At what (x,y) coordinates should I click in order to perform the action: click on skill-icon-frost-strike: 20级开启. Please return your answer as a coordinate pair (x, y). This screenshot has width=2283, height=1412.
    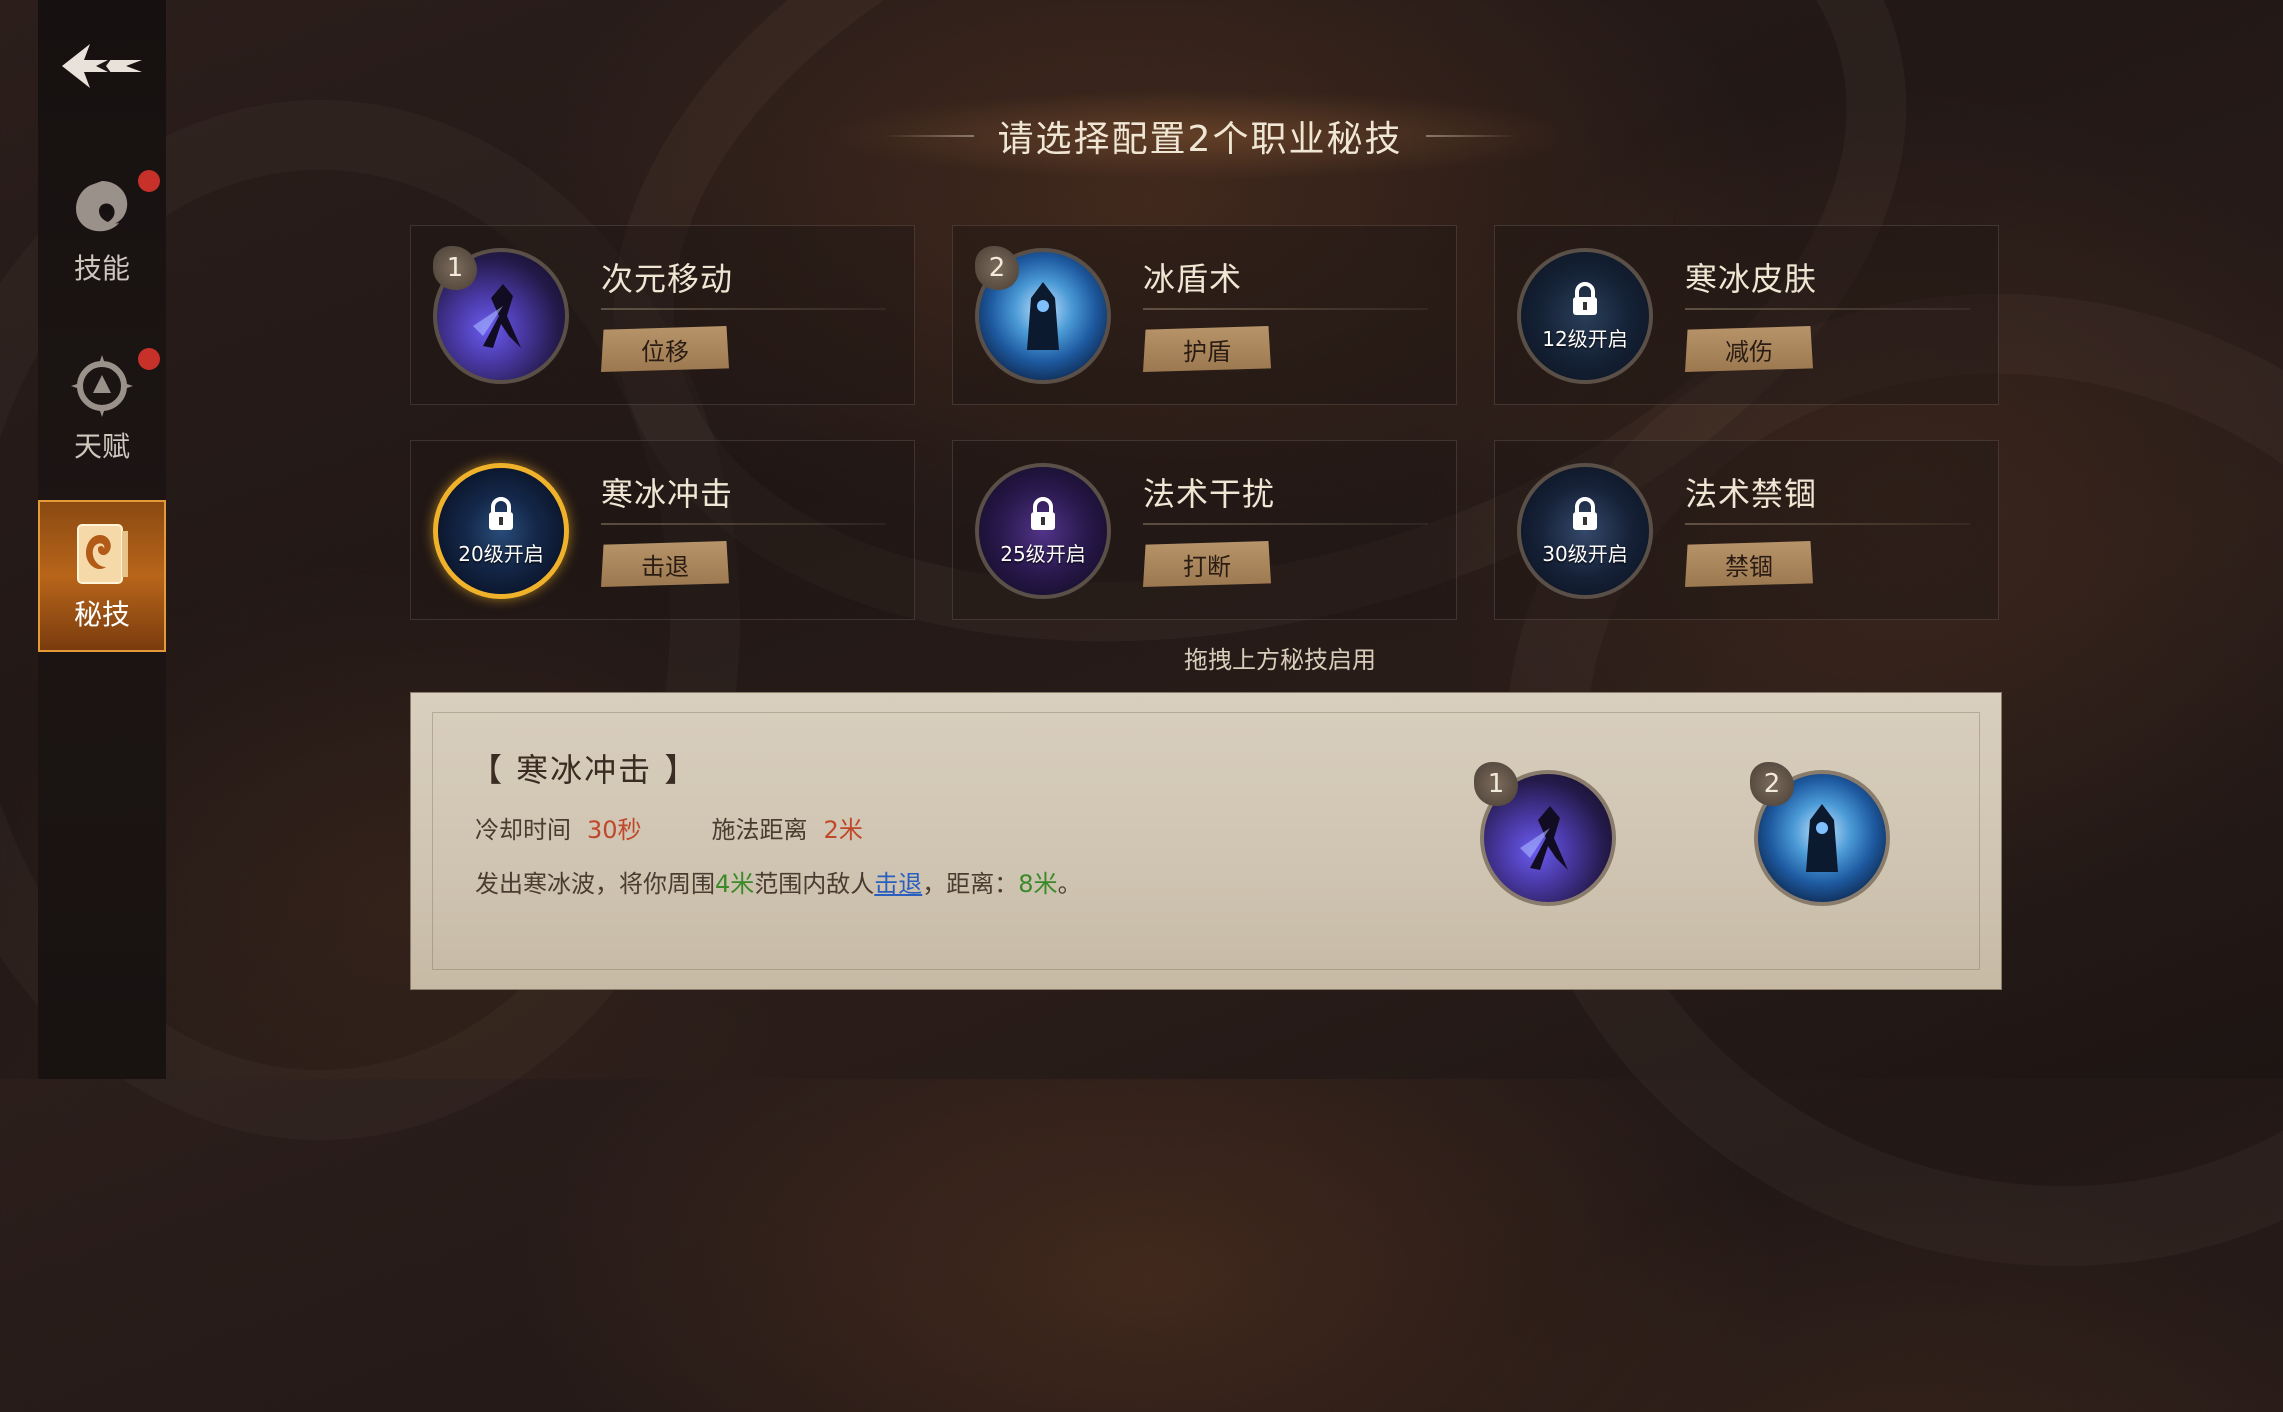
    Looking at the image, I should click on (501, 531).